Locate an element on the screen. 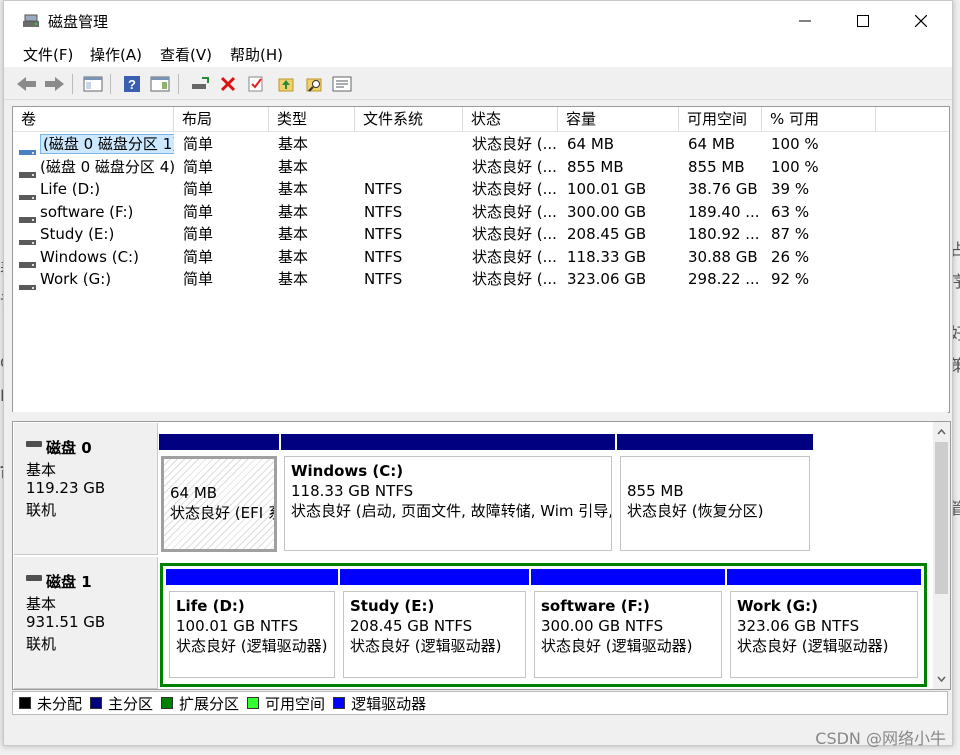 The height and width of the screenshot is (755, 960). cell-capacity: 64 MB is located at coordinates (591, 144).